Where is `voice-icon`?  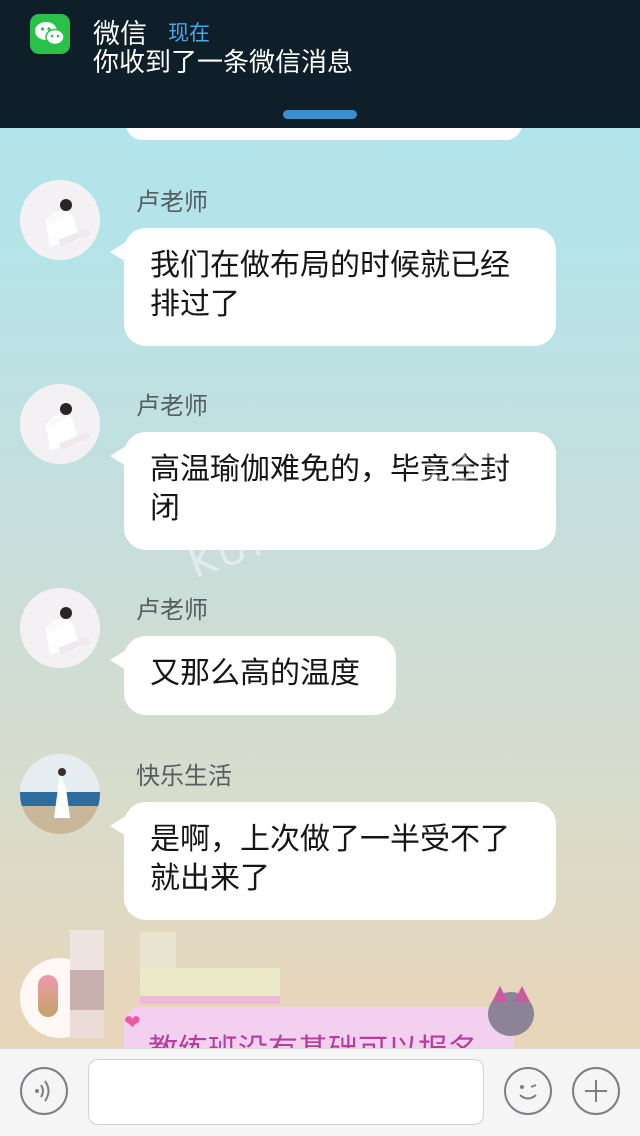
voice-icon is located at coordinates (42, 1091).